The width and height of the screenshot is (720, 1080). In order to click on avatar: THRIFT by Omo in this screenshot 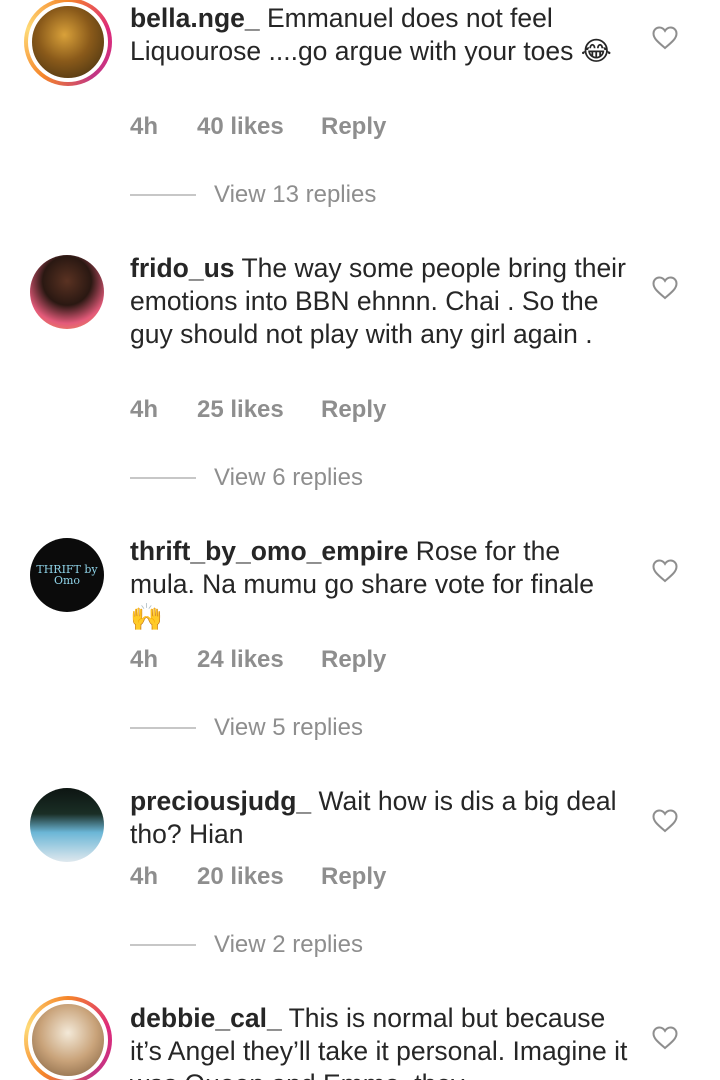, I will do `click(67, 575)`.